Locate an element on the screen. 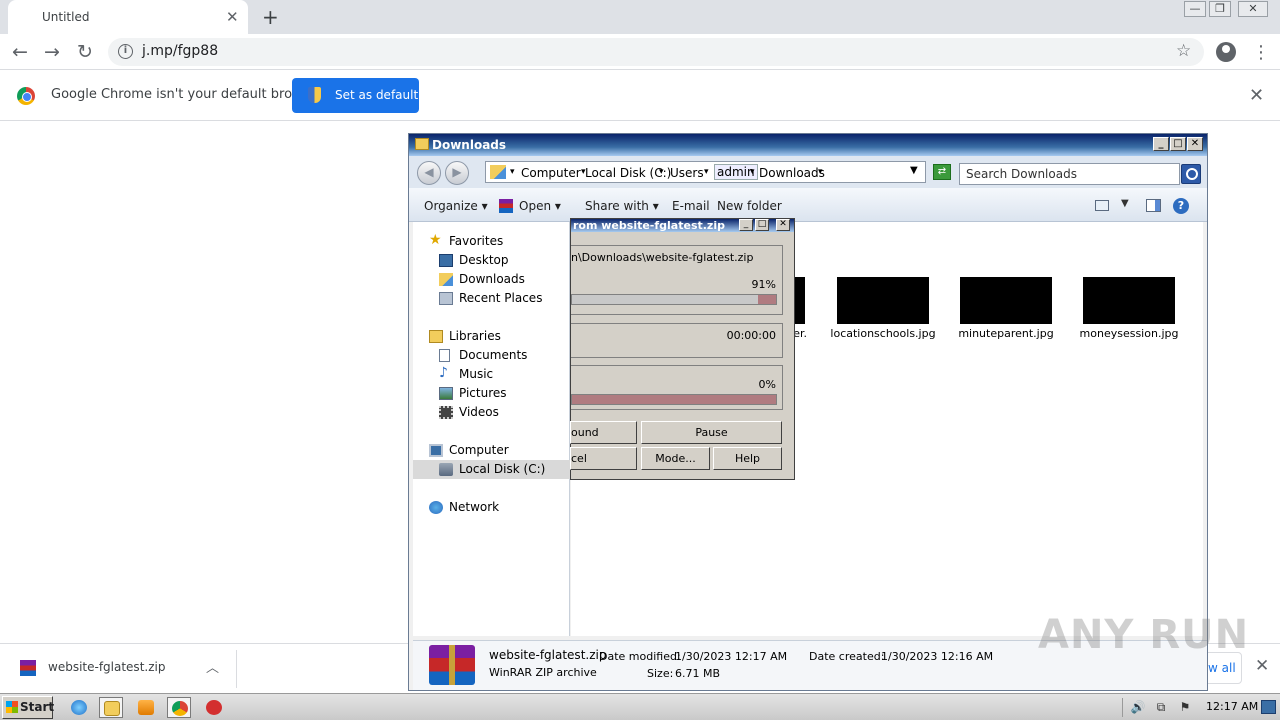  taskbar-antivirus is located at coordinates (214, 707).